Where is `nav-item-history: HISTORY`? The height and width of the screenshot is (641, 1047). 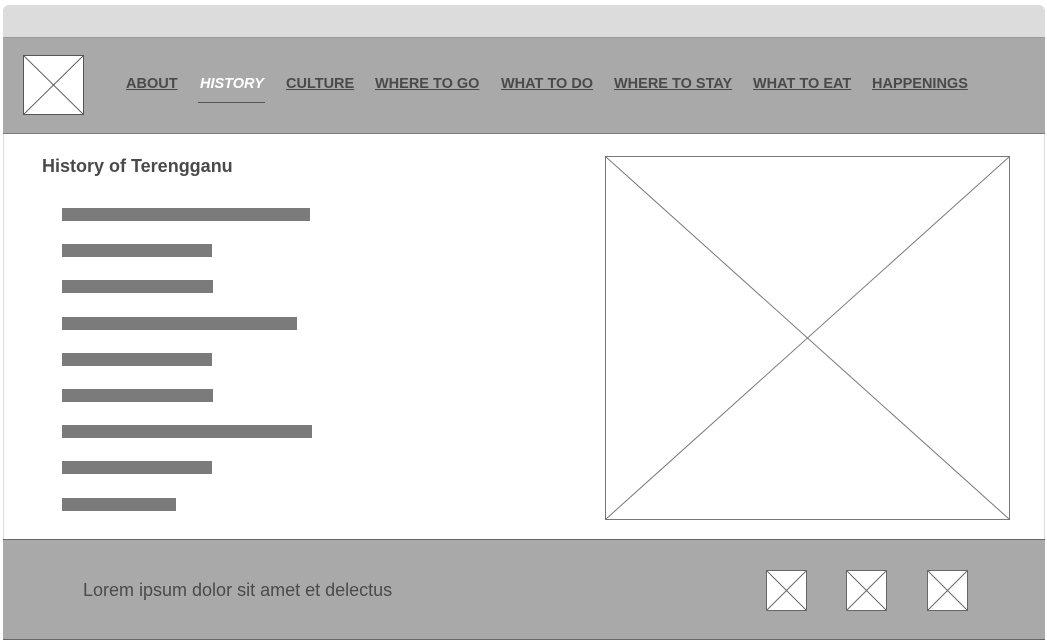 nav-item-history: HISTORY is located at coordinates (232, 84).